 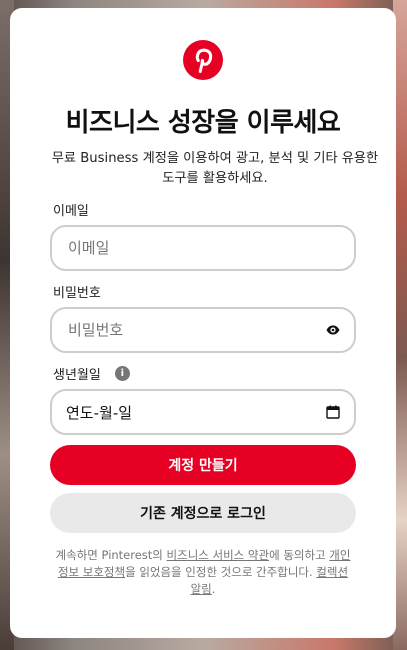 I want to click on create-account-button: 계정 만들기, so click(x=203, y=465).